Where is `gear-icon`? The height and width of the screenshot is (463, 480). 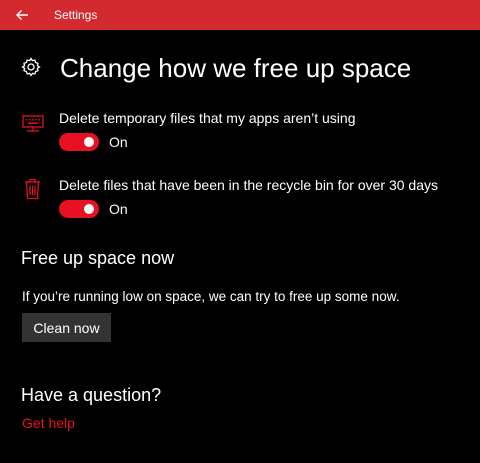
gear-icon is located at coordinates (31, 67).